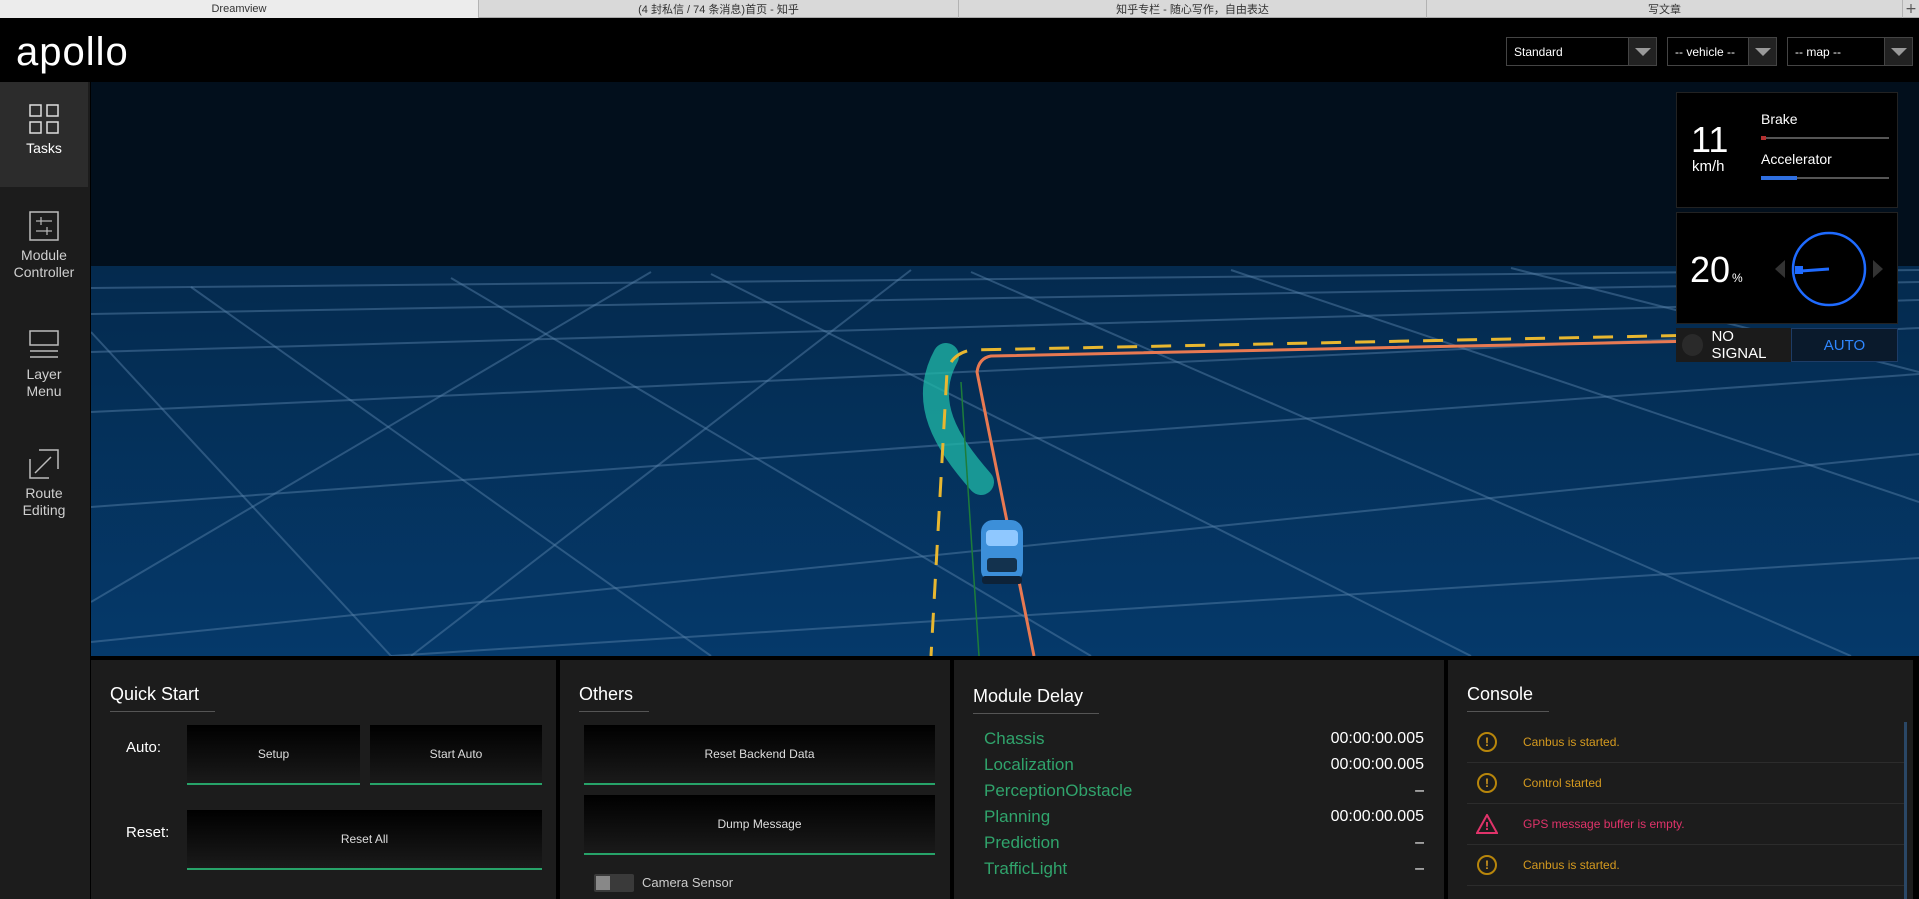 This screenshot has width=1919, height=899. What do you see at coordinates (759, 755) in the screenshot?
I see `reset-backend-data-button: Reset Backend Data` at bounding box center [759, 755].